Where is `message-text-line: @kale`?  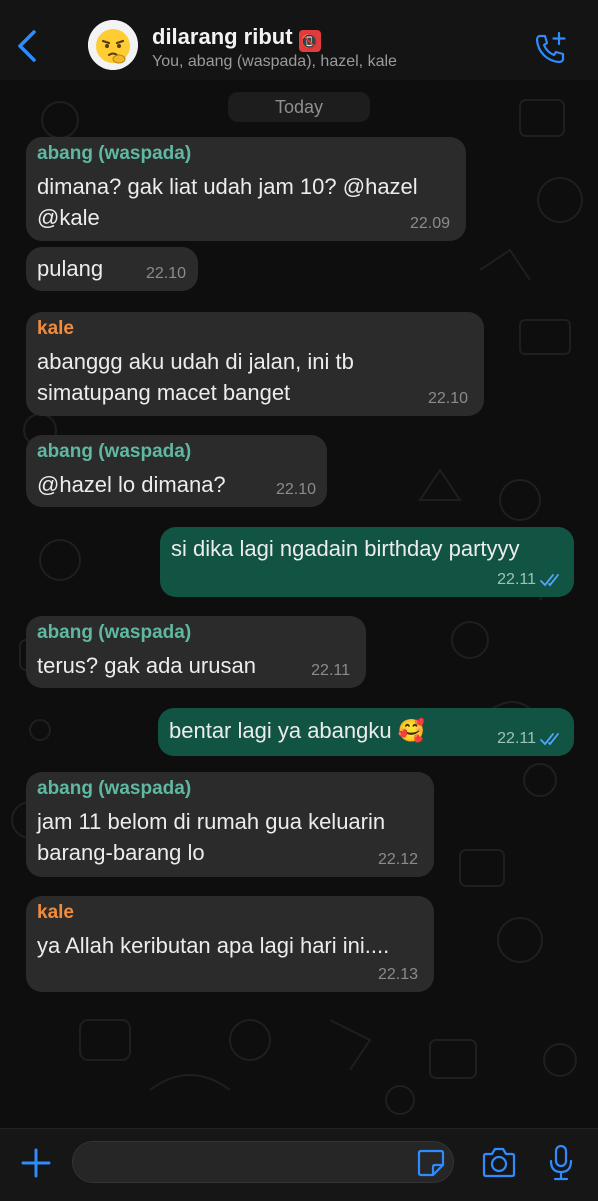 message-text-line: @kale is located at coordinates (68, 217).